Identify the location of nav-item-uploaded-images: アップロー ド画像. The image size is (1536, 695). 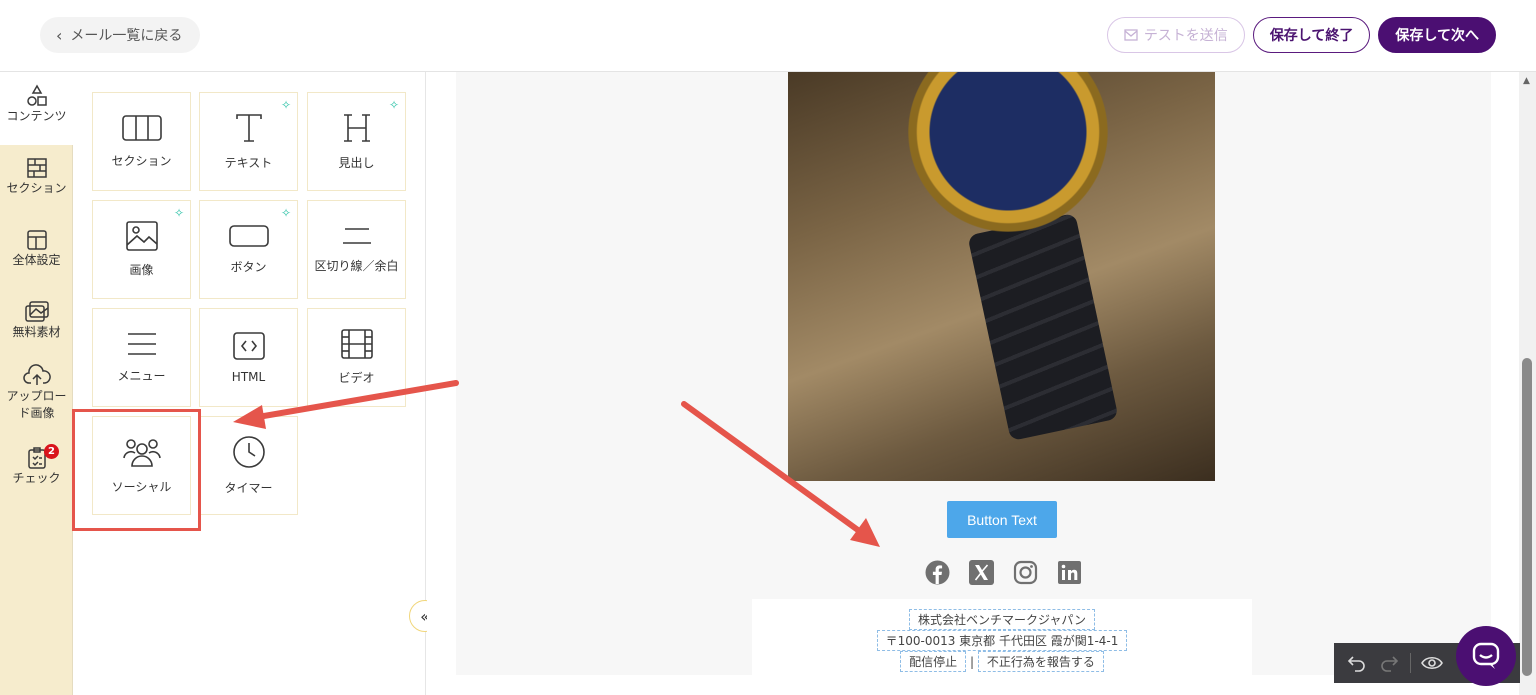
(36, 393).